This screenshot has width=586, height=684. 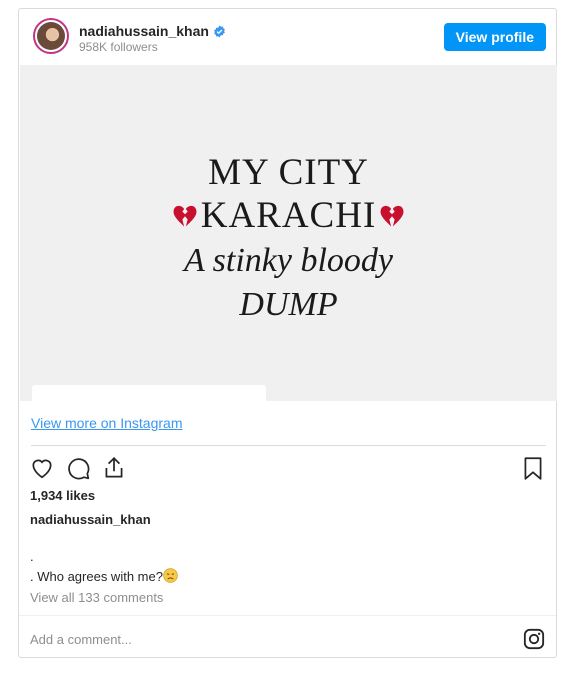 What do you see at coordinates (494, 37) in the screenshot?
I see `view-profile-button: View profile` at bounding box center [494, 37].